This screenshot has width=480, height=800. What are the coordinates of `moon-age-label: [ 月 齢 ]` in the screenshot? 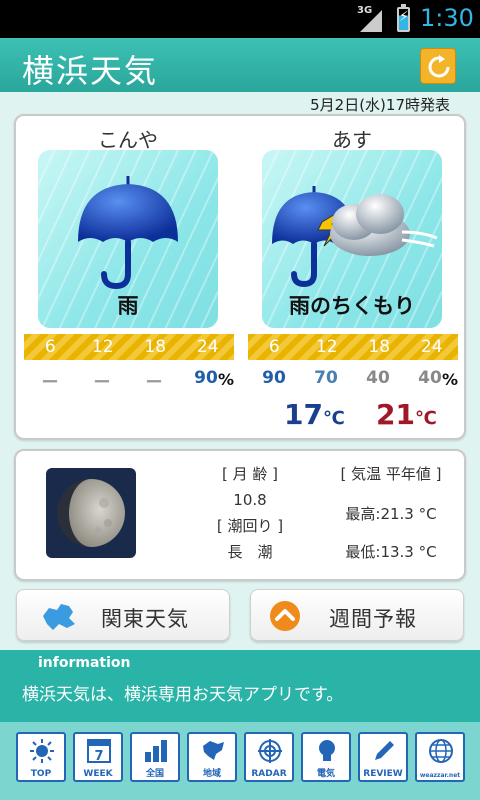 It's located at (249, 474).